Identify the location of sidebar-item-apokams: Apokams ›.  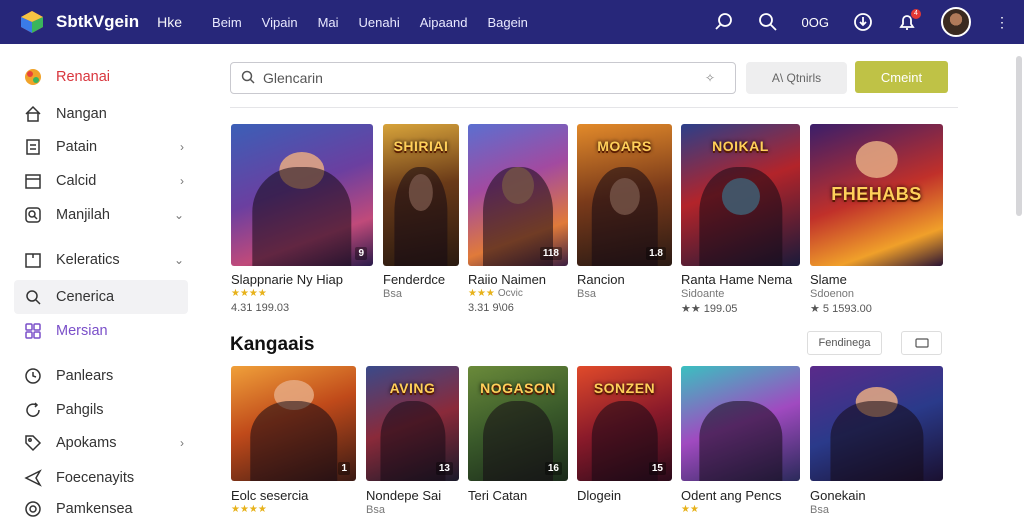
(101, 443).